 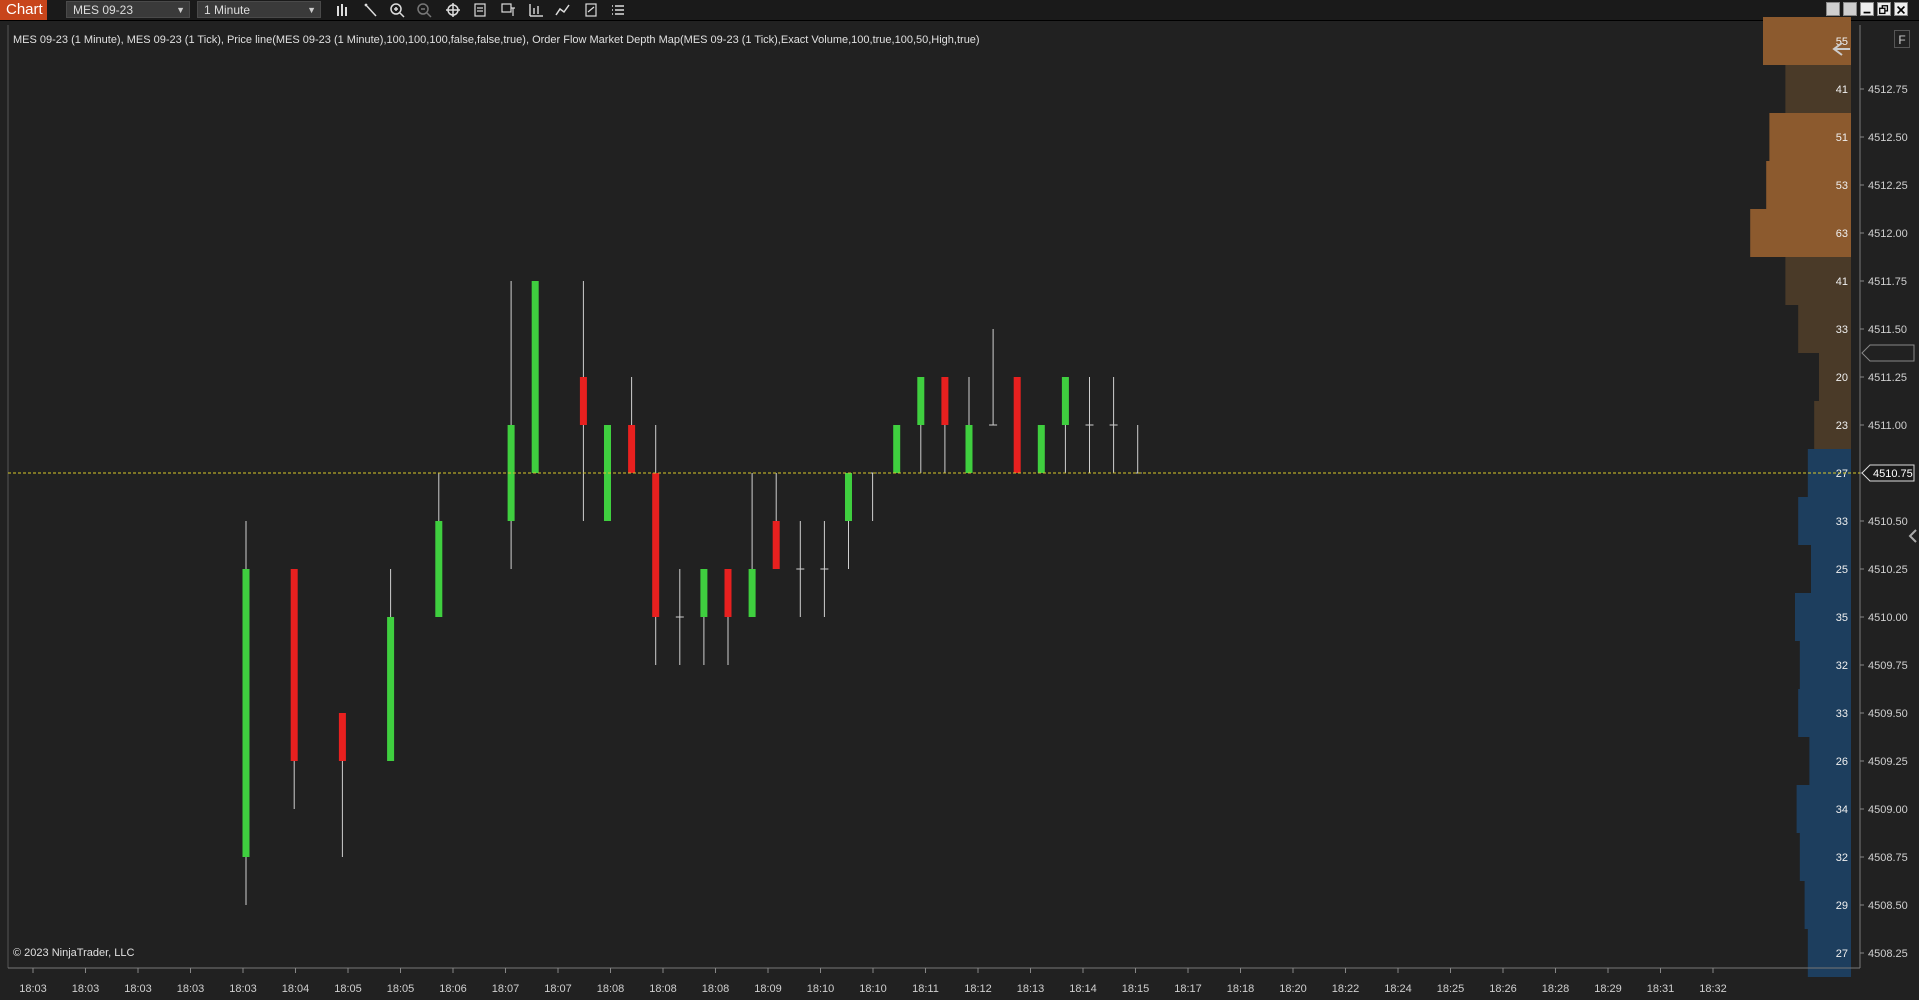 What do you see at coordinates (74, 953) in the screenshot?
I see `copyright-text: © 2023 NinjaTrader, LLC` at bounding box center [74, 953].